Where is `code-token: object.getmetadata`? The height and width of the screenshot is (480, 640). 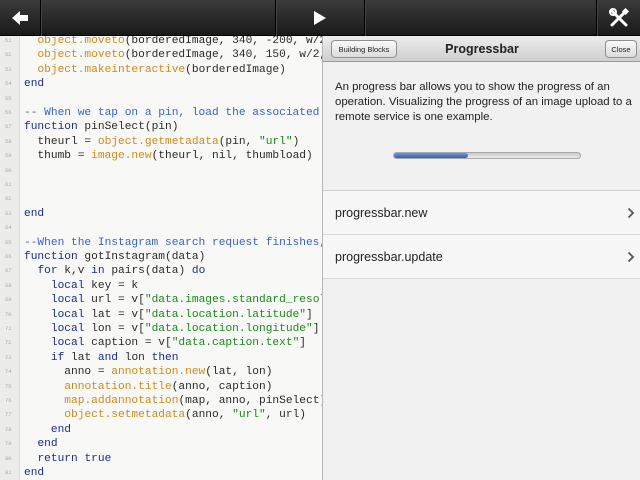 code-token: object.getmetadata is located at coordinates (158, 141).